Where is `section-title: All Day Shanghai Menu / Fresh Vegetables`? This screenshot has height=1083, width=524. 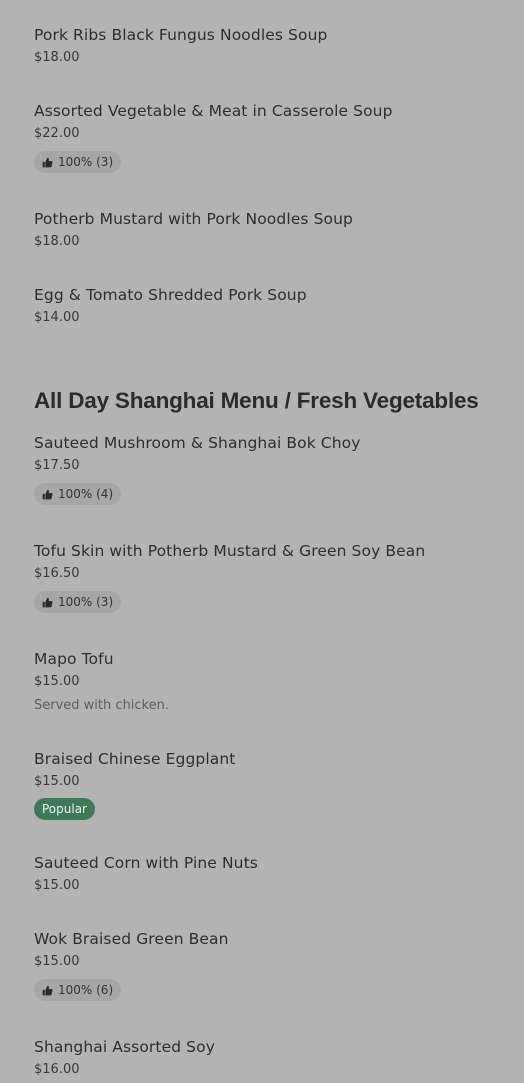 section-title: All Day Shanghai Menu / Fresh Vegetables is located at coordinates (256, 400).